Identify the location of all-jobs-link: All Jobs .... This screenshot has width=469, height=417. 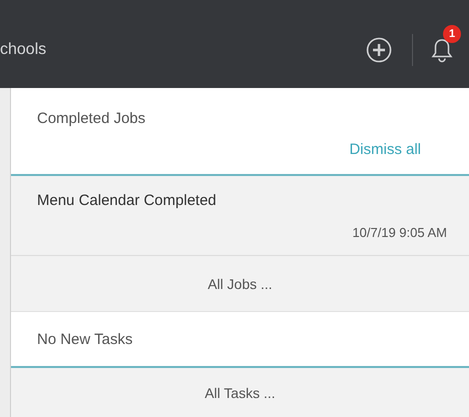
(240, 284).